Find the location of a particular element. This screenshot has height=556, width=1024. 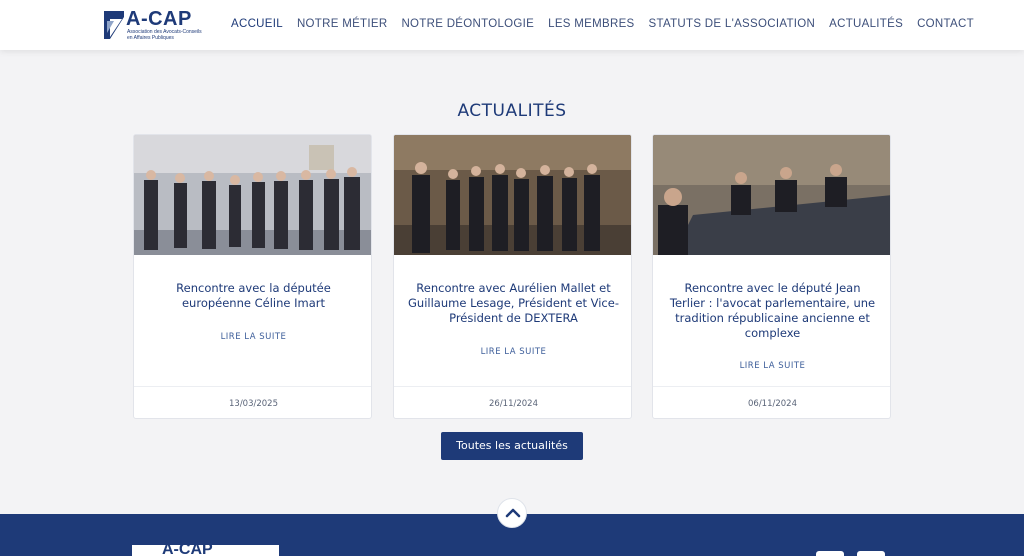

nav-item-notre-metier: NOTRE MÉTIER is located at coordinates (342, 24).